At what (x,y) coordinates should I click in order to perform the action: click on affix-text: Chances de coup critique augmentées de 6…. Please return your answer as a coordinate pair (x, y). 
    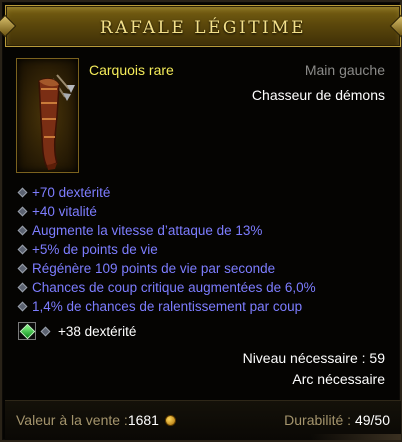
    Looking at the image, I should click on (174, 287).